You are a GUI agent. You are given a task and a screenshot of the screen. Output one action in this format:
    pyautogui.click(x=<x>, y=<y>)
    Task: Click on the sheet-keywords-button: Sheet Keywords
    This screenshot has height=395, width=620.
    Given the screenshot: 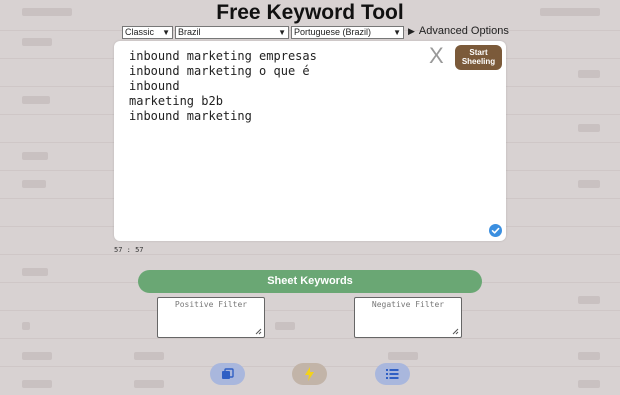 What is the action you would take?
    pyautogui.click(x=310, y=281)
    